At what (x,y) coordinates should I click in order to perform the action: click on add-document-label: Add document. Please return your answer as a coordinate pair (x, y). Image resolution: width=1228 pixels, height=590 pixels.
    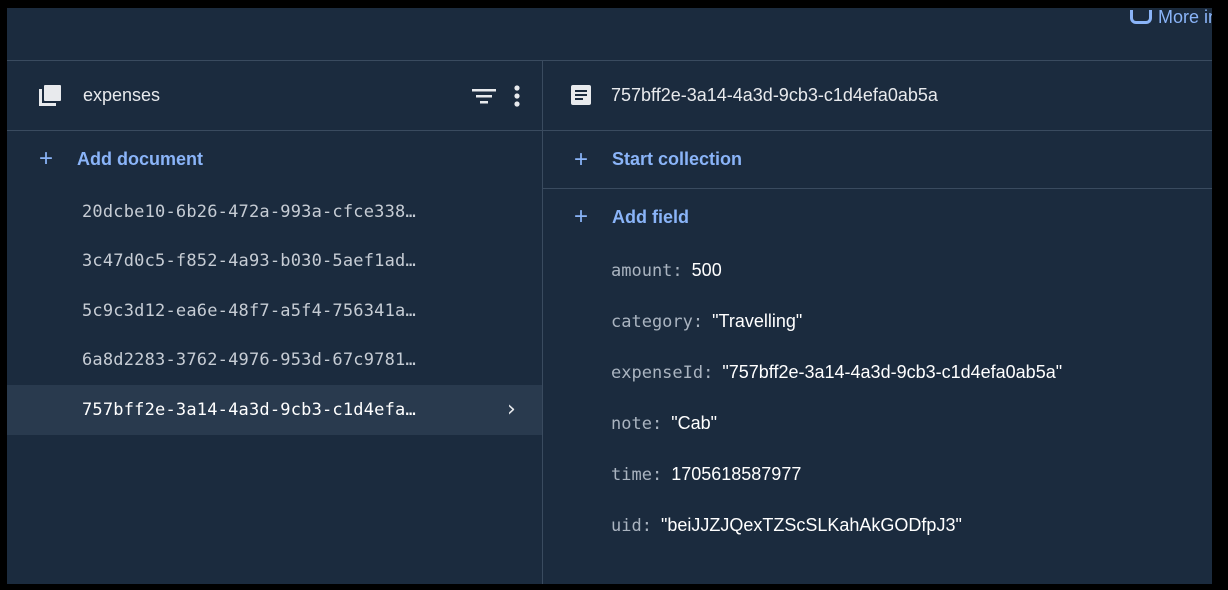
    Looking at the image, I should click on (140, 158).